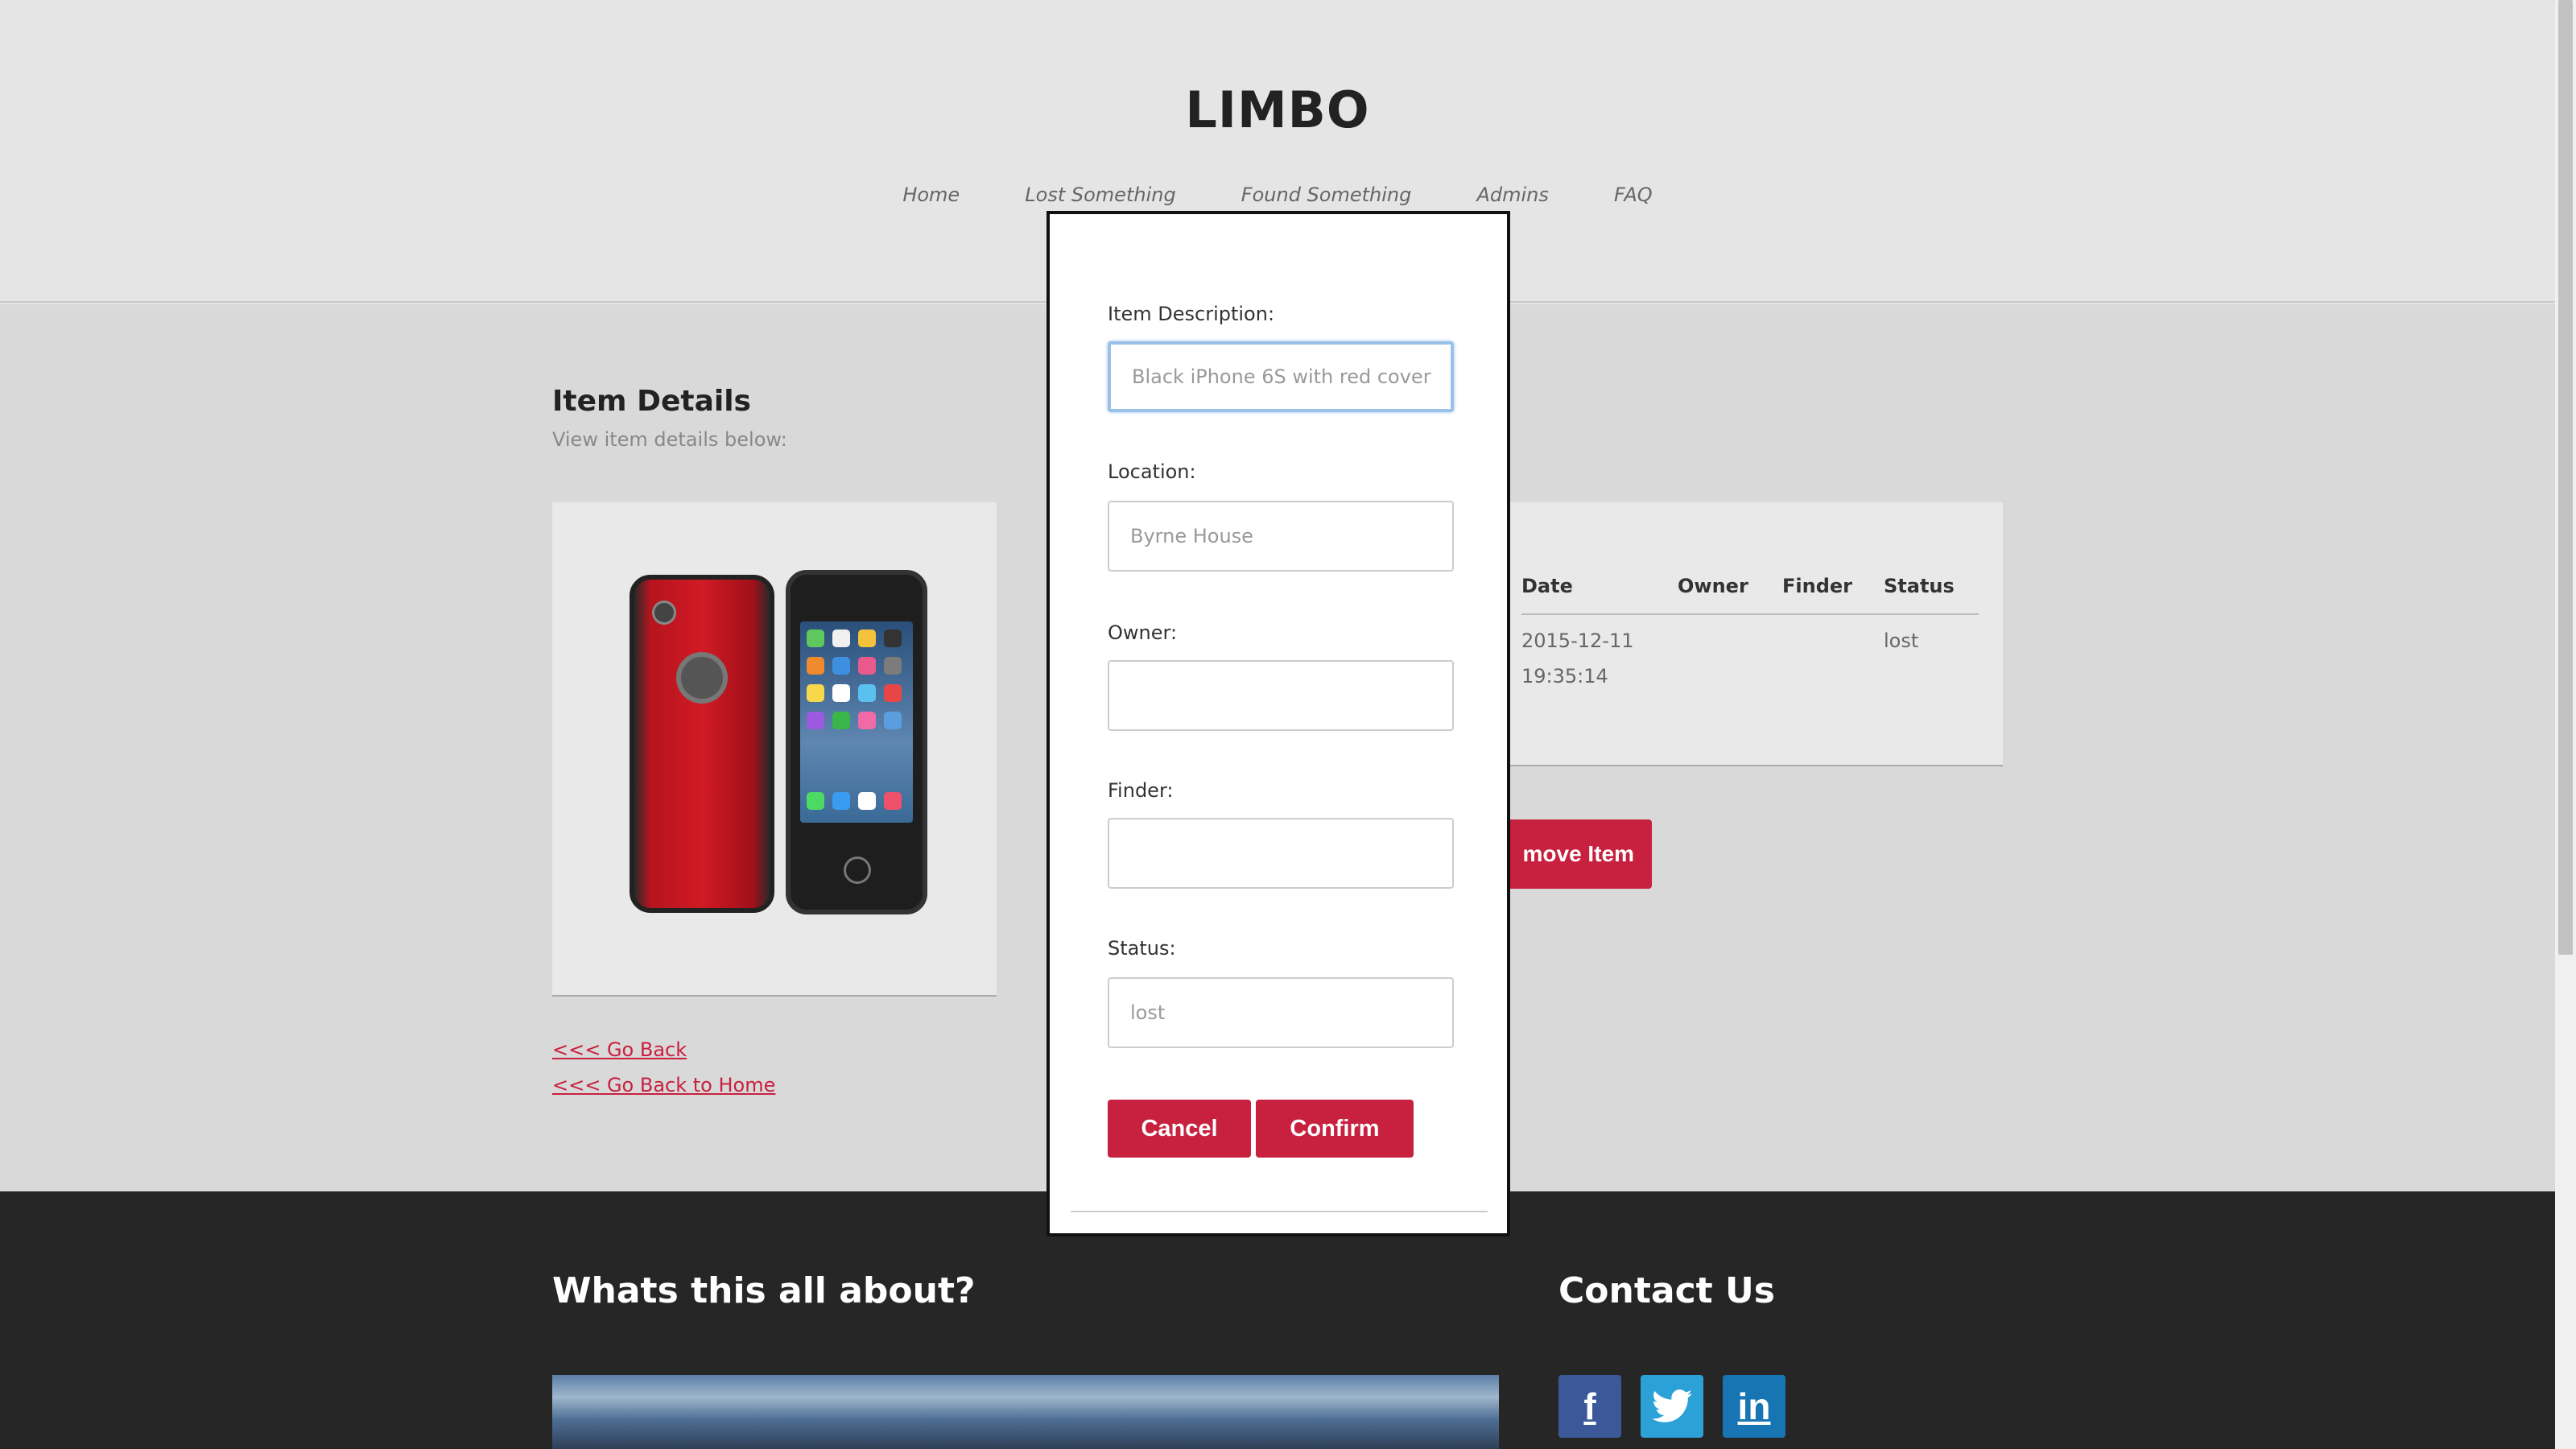 This screenshot has width=2576, height=1449. Describe the element at coordinates (702, 744) in the screenshot. I see `phone-back-image` at that location.